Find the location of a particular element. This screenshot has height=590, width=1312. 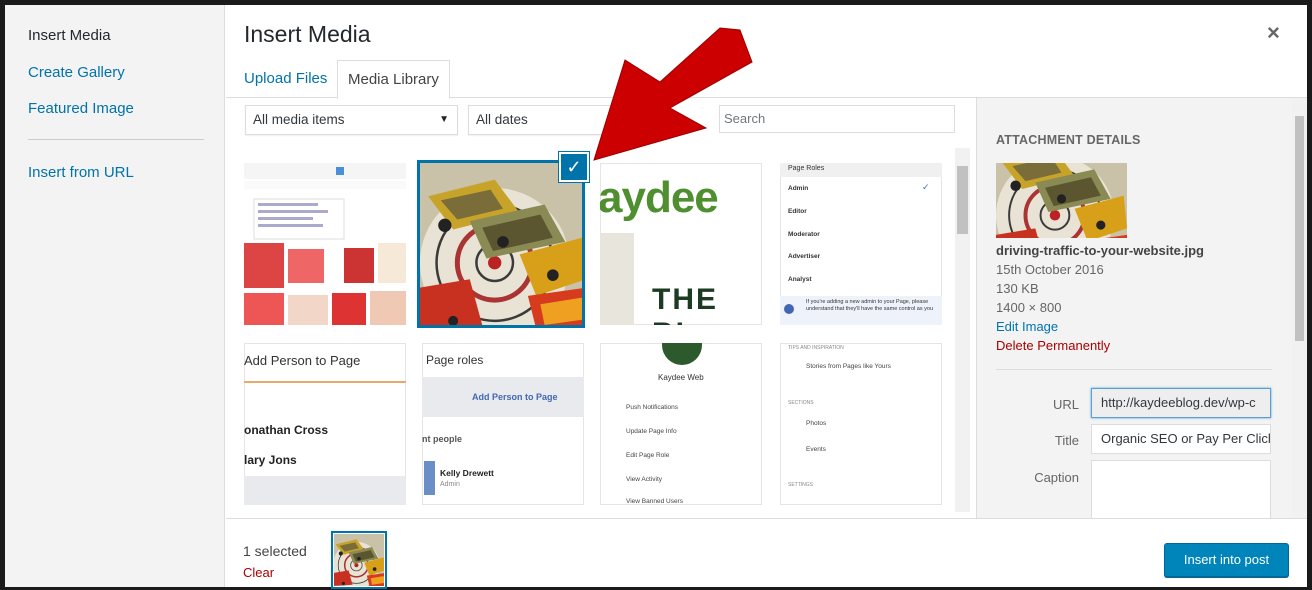

attachment-thumb: aydee THE BL is located at coordinates (681, 244).